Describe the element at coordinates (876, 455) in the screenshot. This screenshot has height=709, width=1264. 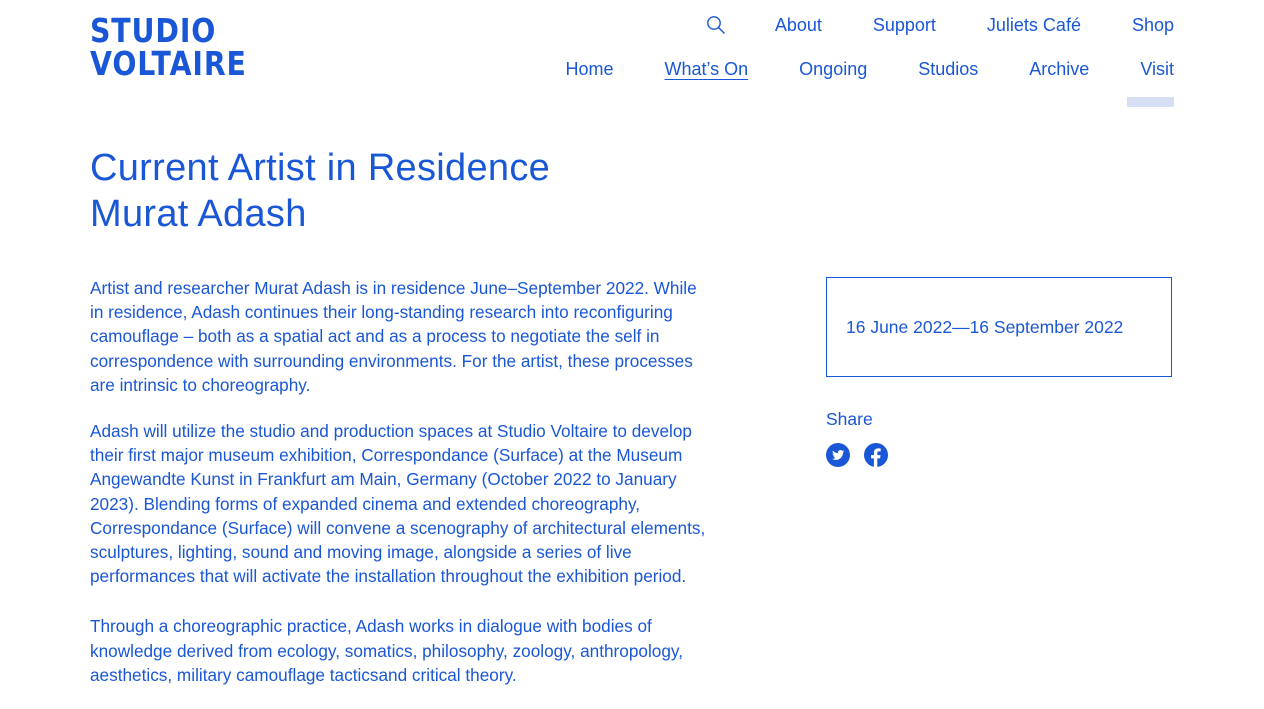
I see `facebook-icon` at that location.